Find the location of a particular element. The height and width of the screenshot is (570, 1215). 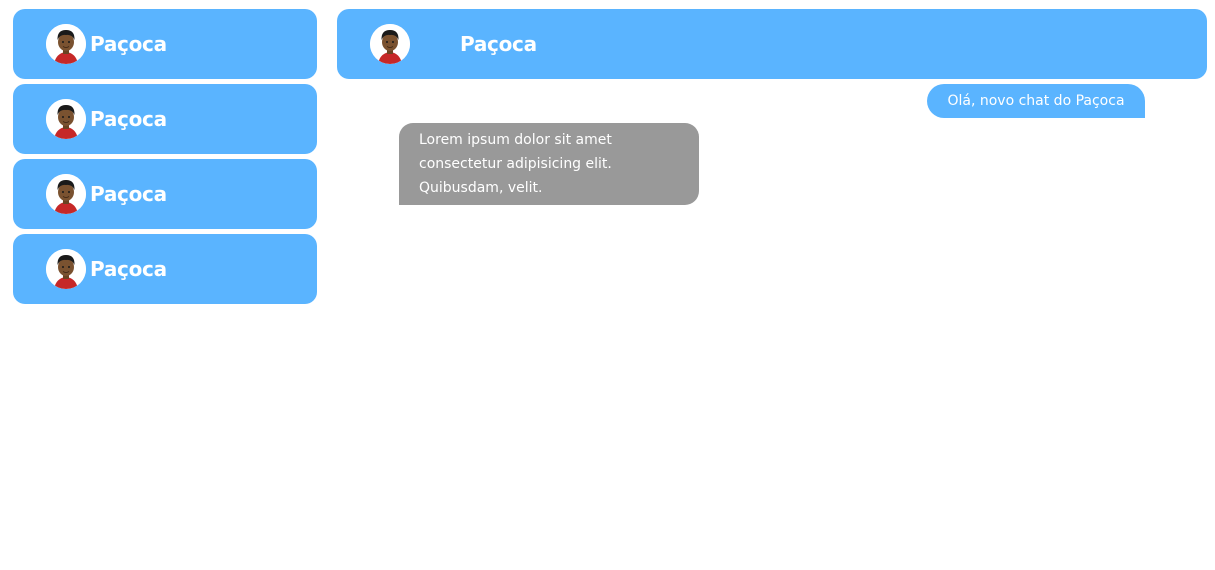

outgoing-message: Olá, novo chat do Paçoca is located at coordinates (1036, 101).